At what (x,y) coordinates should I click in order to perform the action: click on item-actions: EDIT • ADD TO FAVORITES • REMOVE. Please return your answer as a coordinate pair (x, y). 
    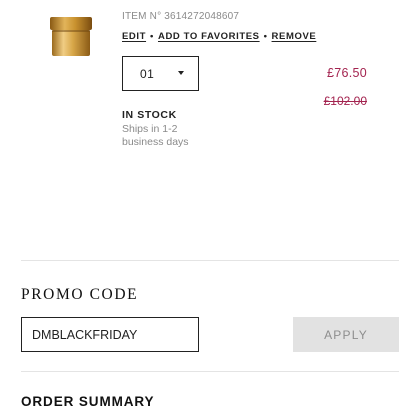
    Looking at the image, I should click on (219, 36).